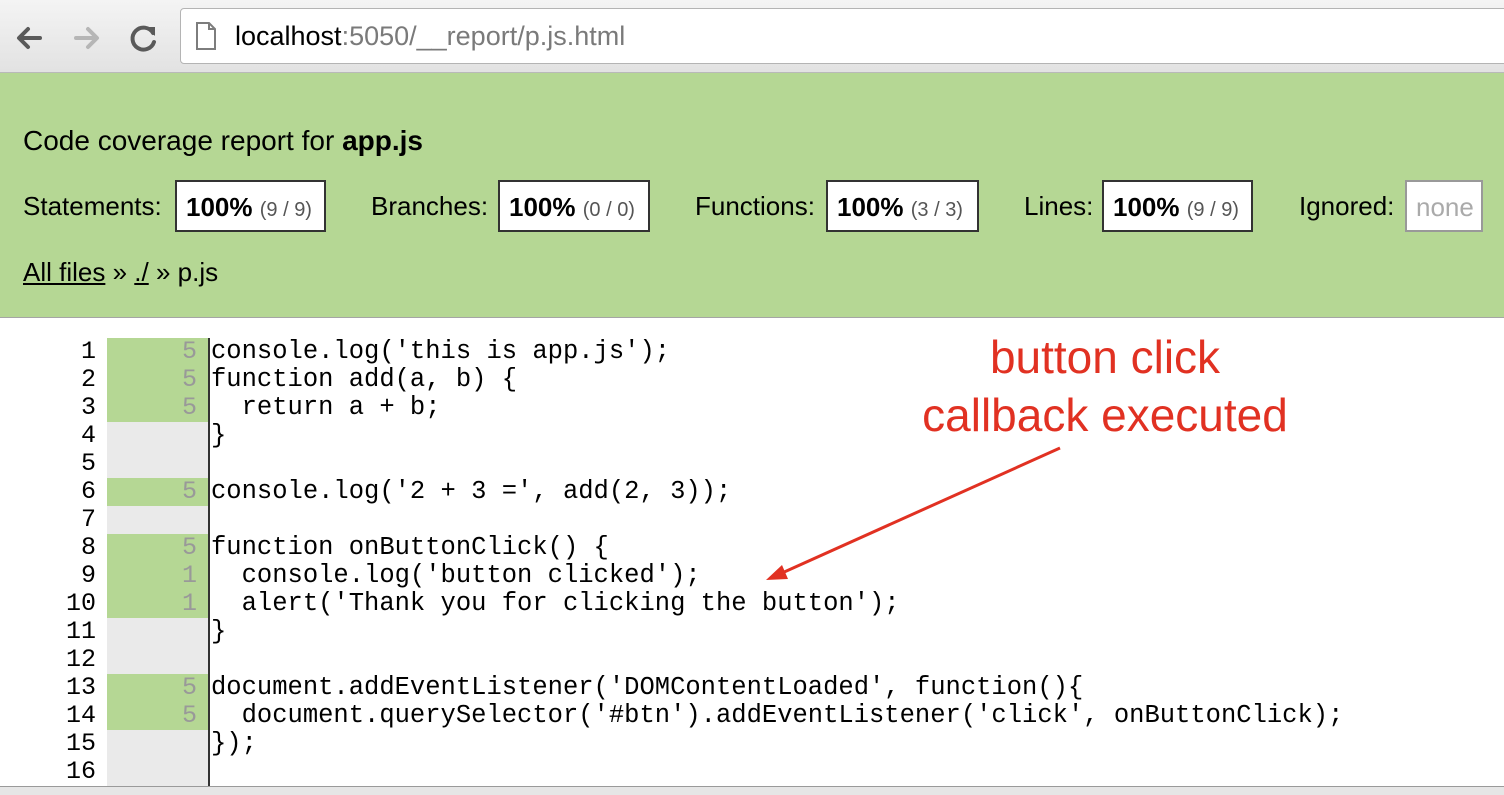 This screenshot has height=795, width=1504. I want to click on annotation-arrow-icon, so click(913, 513).